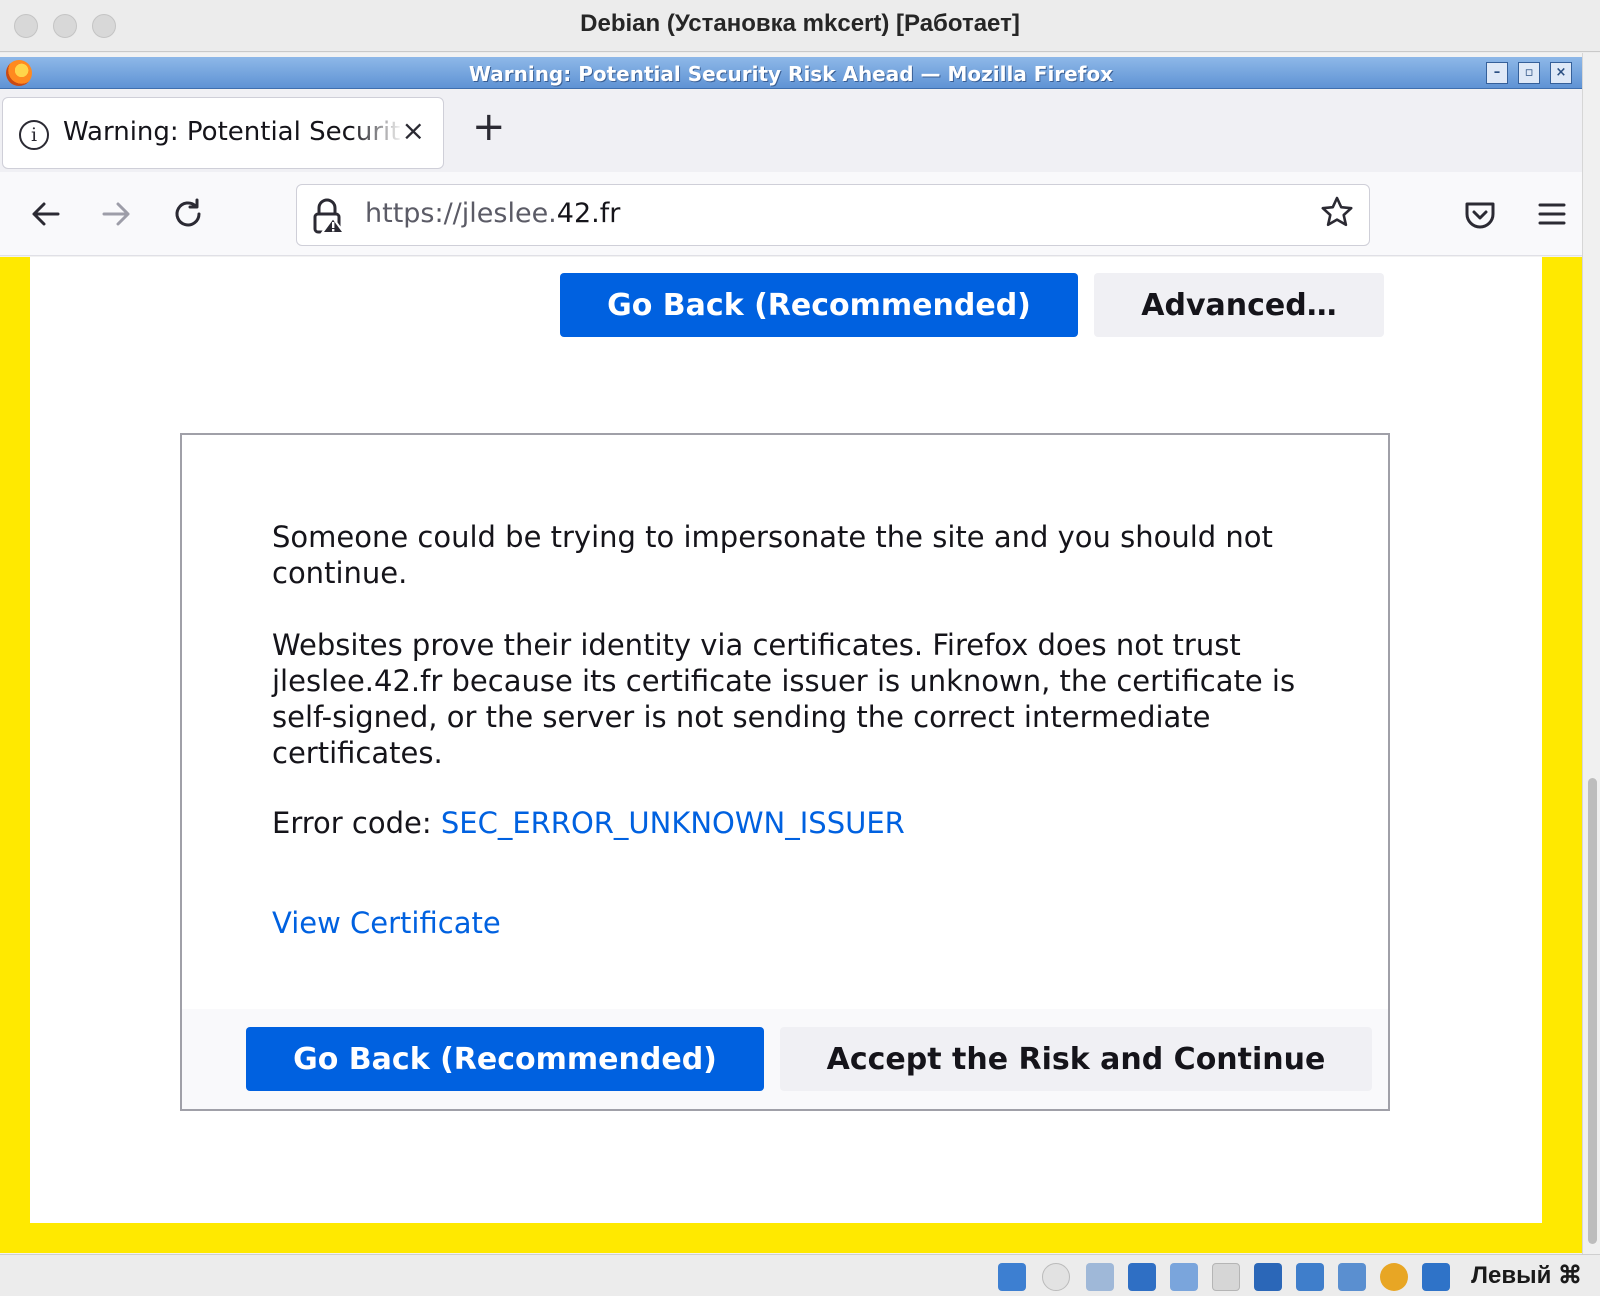  Describe the element at coordinates (673, 823) in the screenshot. I see `error-code-link: SEC_ERROR_UNKNOWN_ISSUER` at that location.